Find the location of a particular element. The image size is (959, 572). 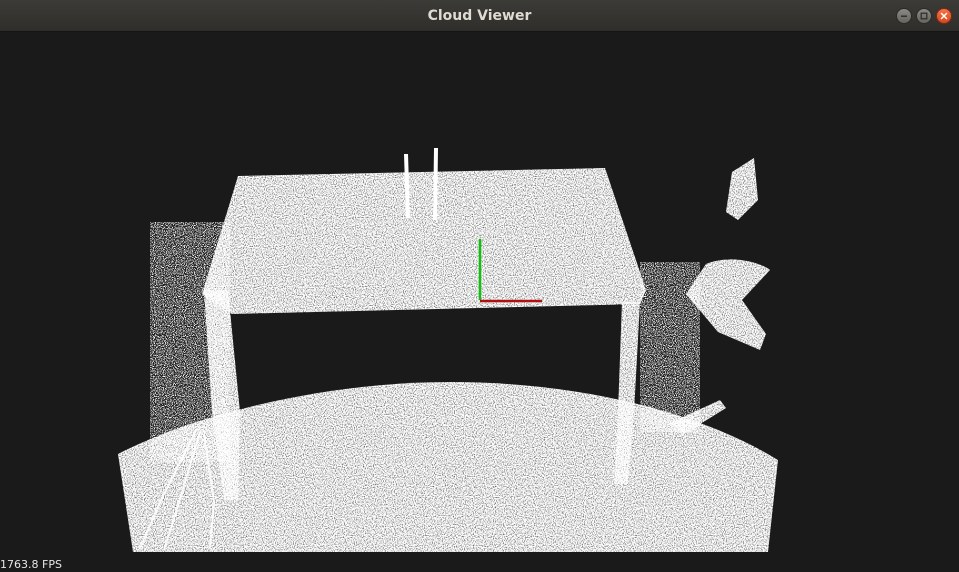

window-title: Cloud Viewer is located at coordinates (479, 16).